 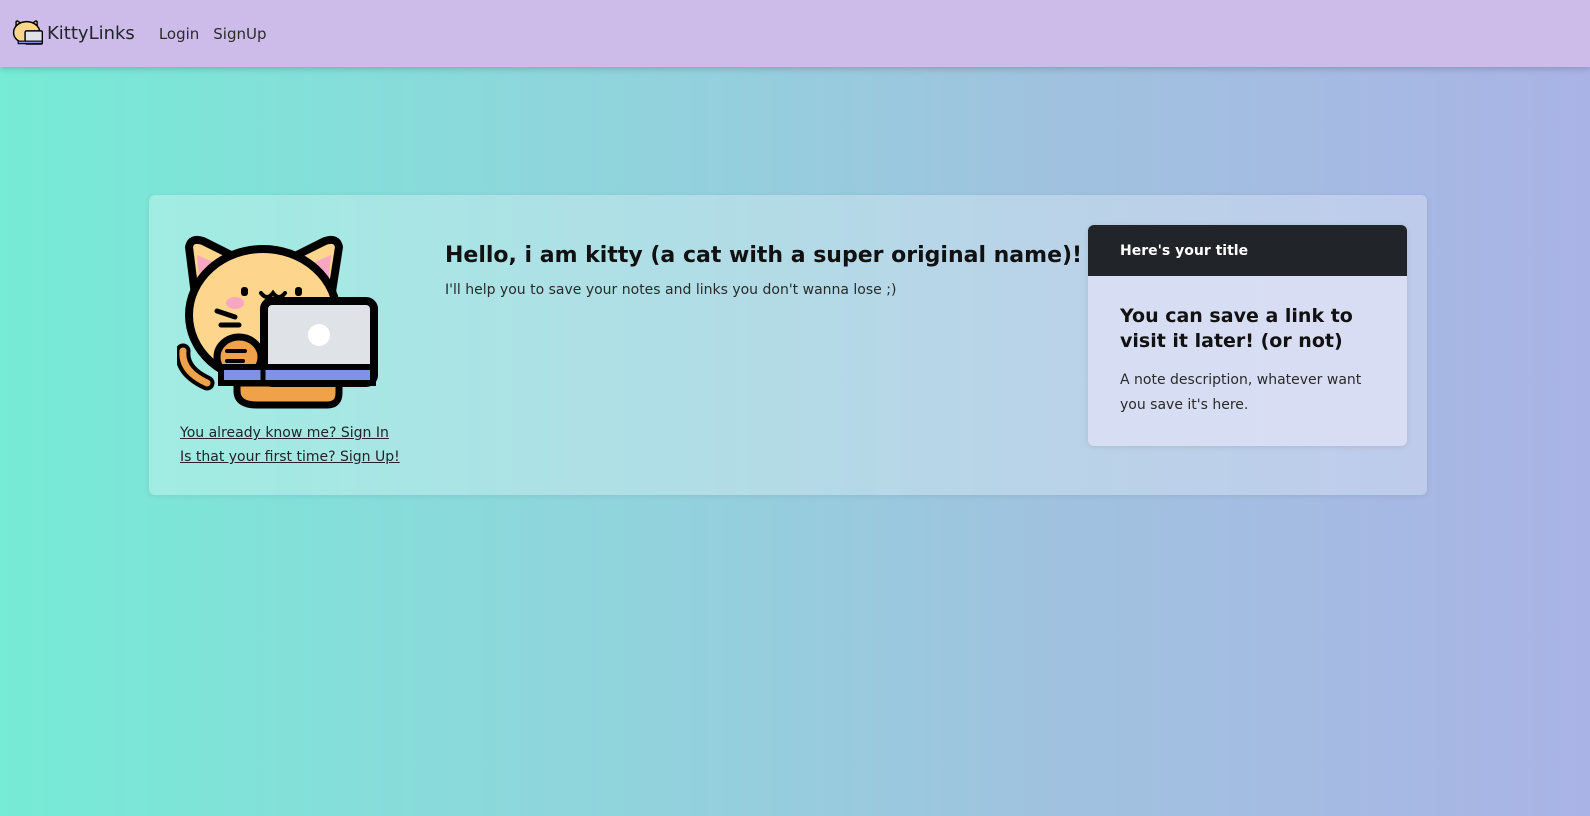 I want to click on nav-signup-link: SignUp, so click(x=239, y=34).